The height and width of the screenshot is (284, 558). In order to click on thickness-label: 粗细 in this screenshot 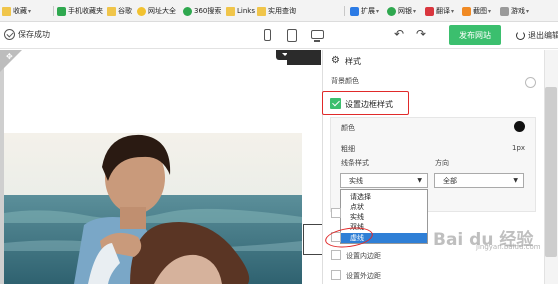, I will do `click(348, 149)`.